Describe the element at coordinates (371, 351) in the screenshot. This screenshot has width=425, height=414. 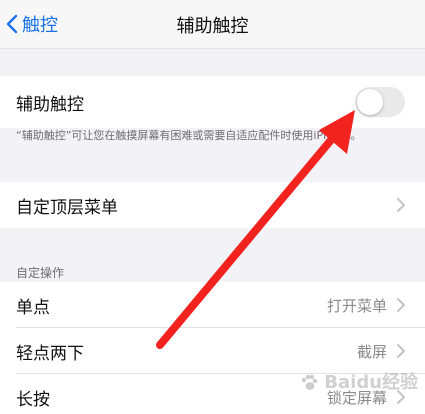
I see `custom-action-value: 截屏` at that location.